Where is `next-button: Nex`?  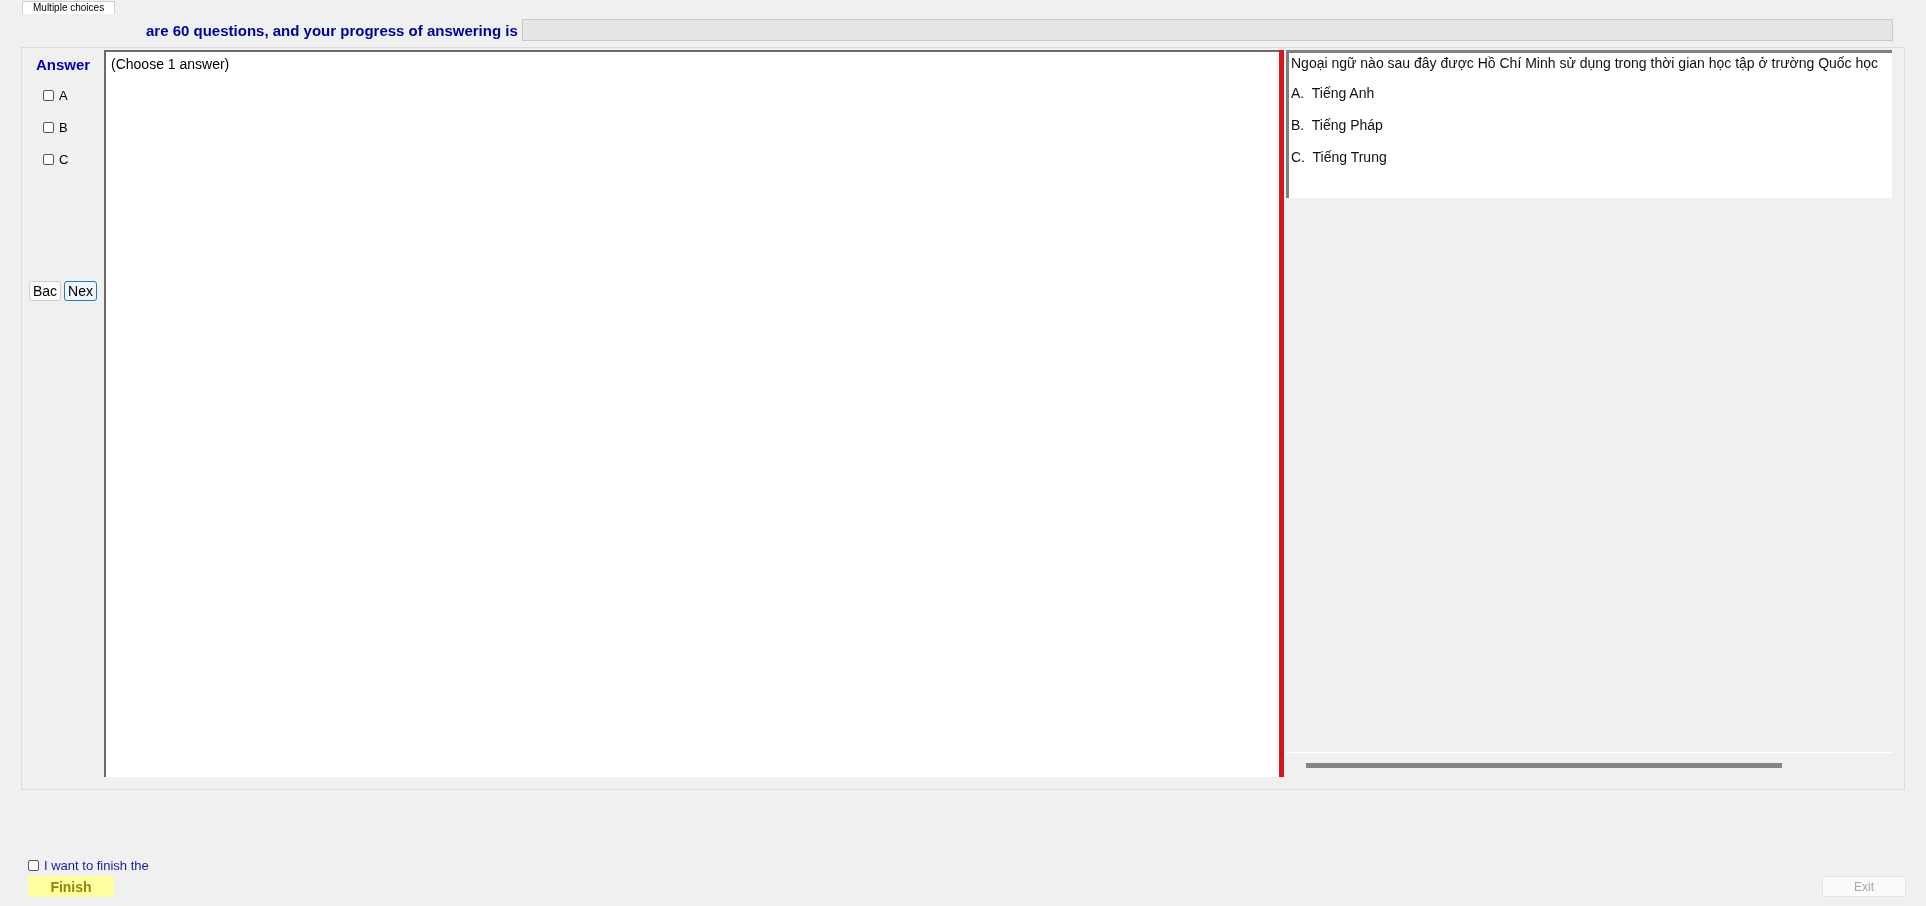
next-button: Nex is located at coordinates (80, 291).